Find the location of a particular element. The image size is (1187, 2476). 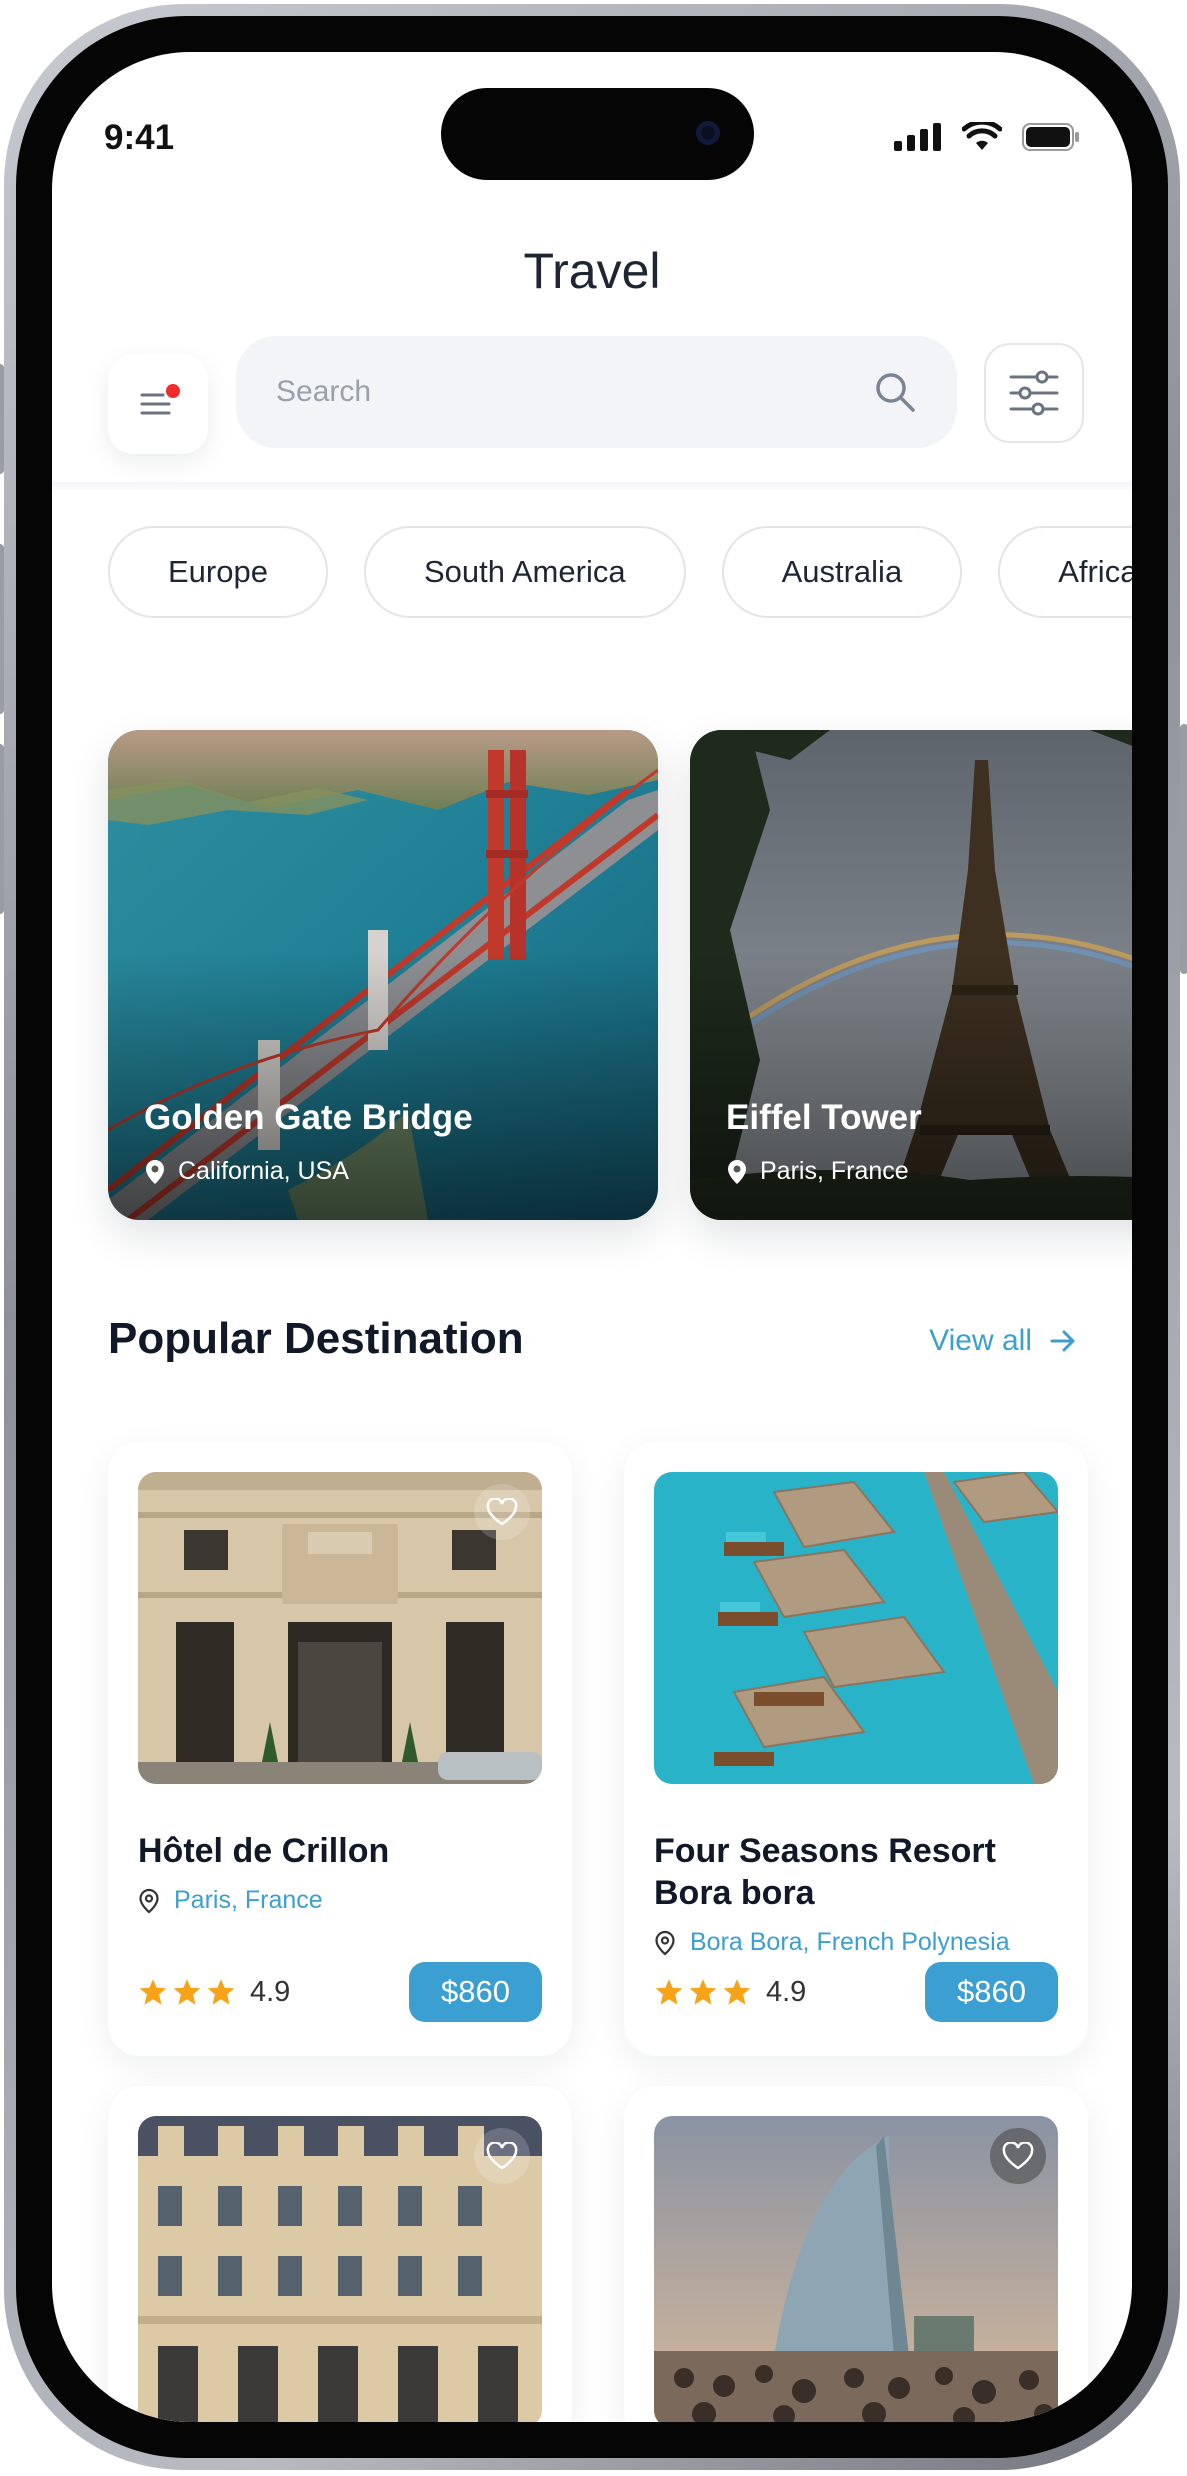

destination-card-w-barcelona is located at coordinates (856, 2254).